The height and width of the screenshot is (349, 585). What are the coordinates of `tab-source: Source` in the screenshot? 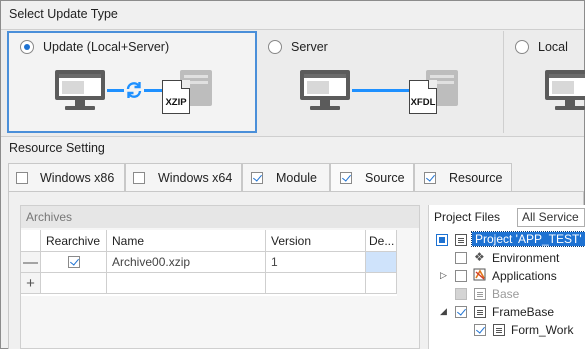 It's located at (372, 177).